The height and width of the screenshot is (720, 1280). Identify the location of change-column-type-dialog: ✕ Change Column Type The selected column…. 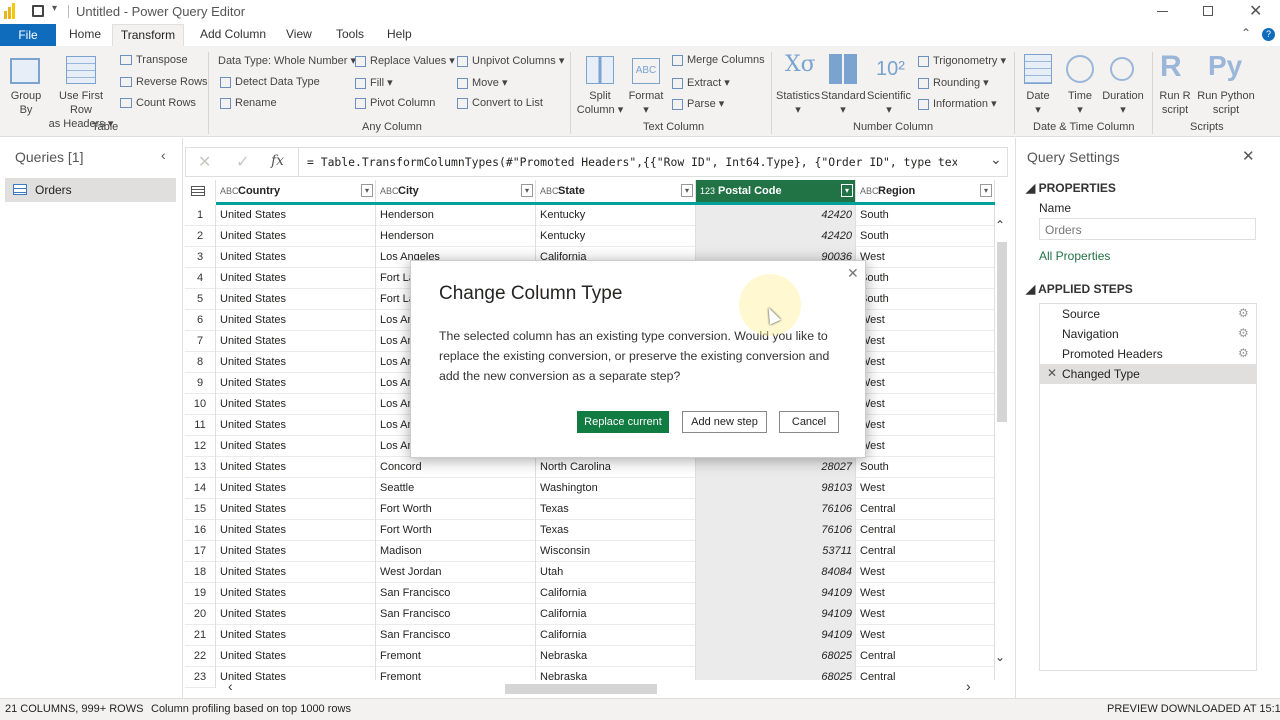
(638, 359).